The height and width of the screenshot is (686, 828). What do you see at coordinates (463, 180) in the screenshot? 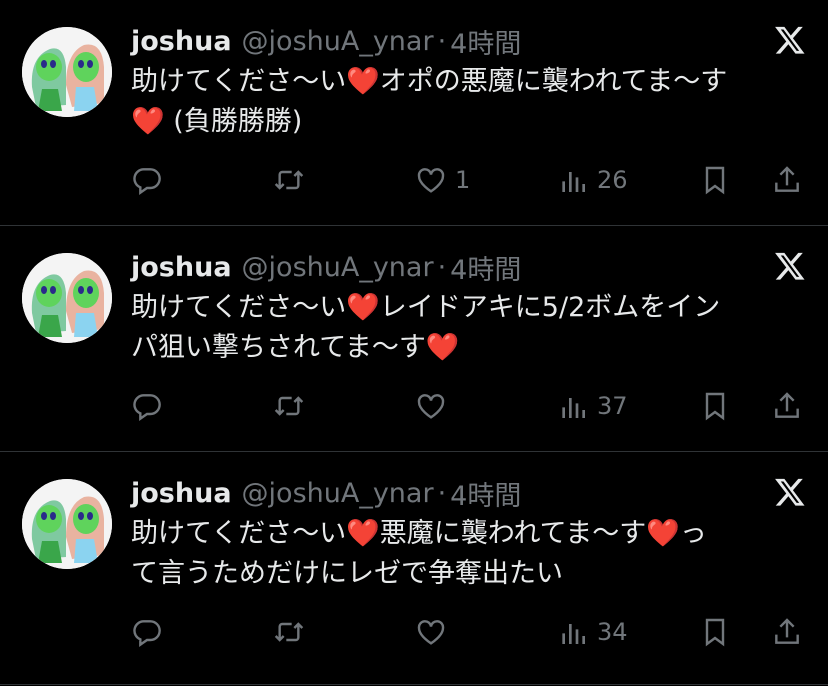
I see `like-count: 1` at bounding box center [463, 180].